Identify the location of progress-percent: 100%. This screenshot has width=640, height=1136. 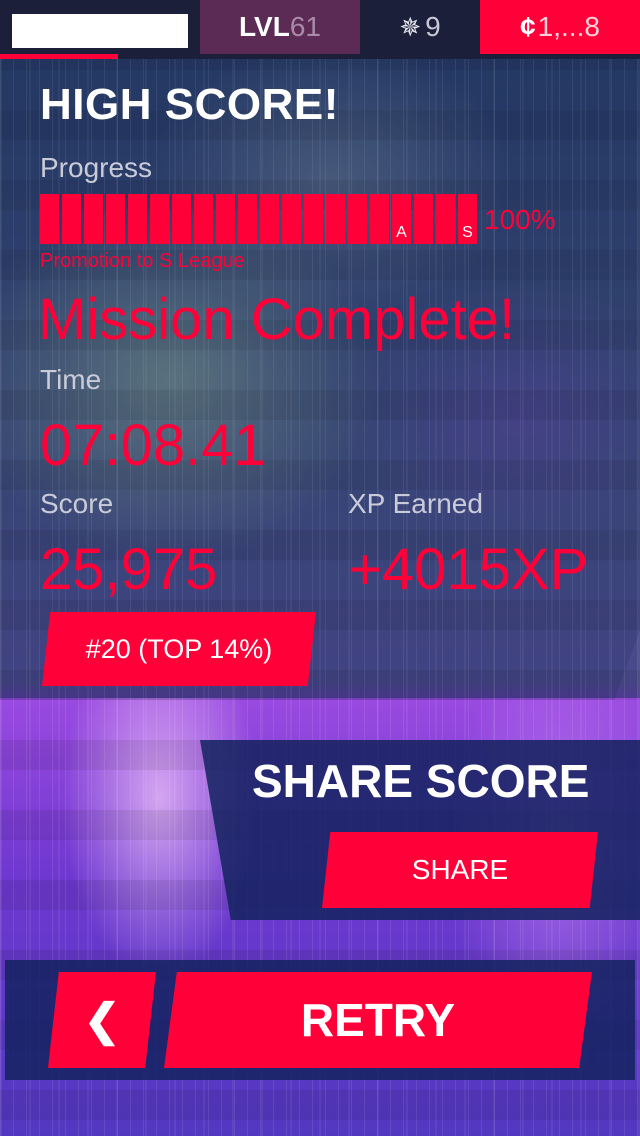
(520, 219).